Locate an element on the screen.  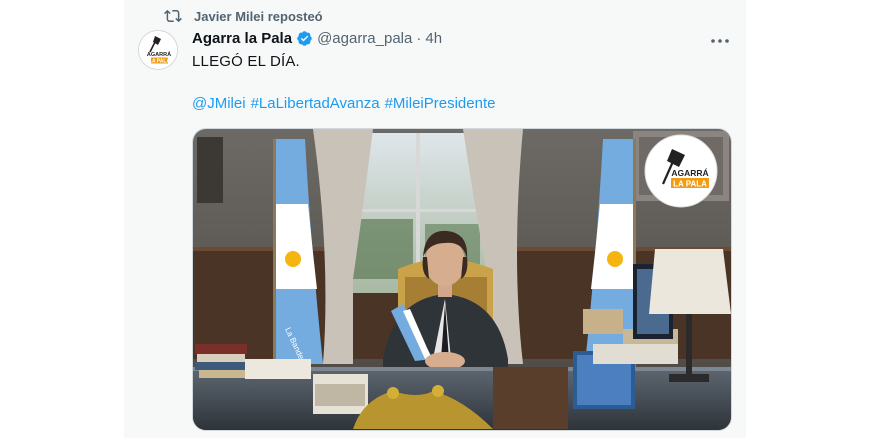
watermark-text-bottom: LA PALA is located at coordinates (690, 184).